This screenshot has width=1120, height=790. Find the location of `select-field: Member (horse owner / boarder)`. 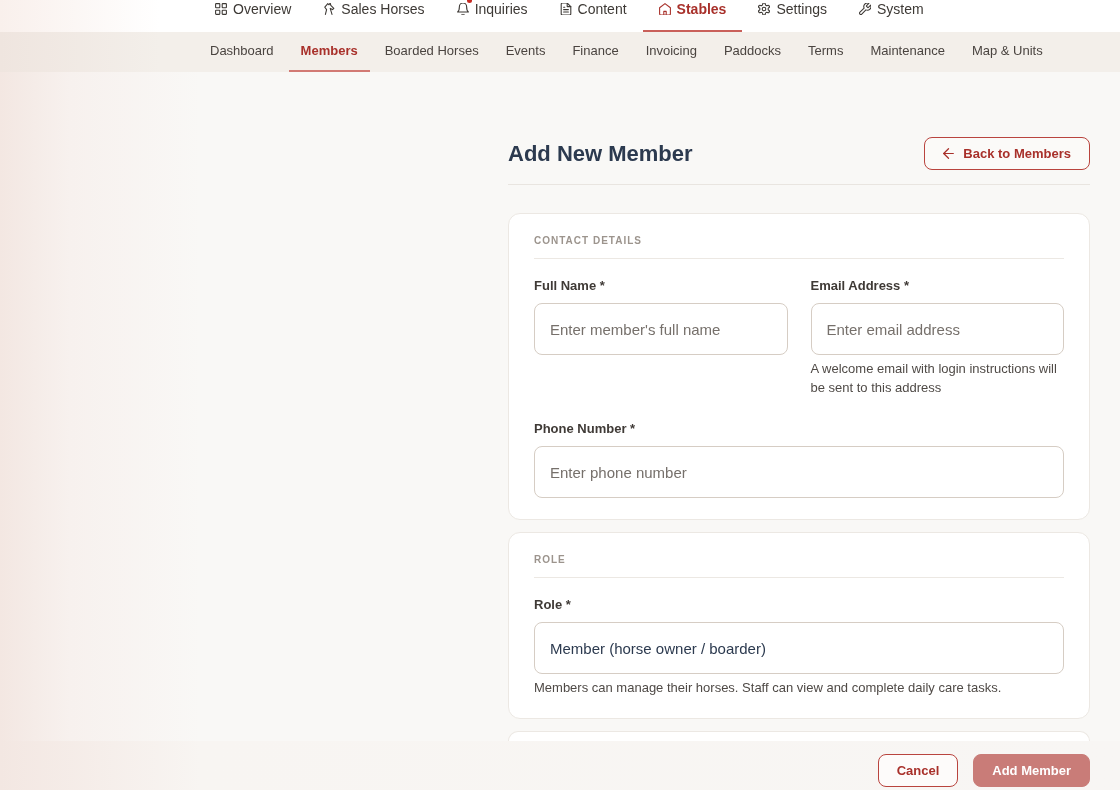

select-field: Member (horse owner / boarder) is located at coordinates (799, 648).